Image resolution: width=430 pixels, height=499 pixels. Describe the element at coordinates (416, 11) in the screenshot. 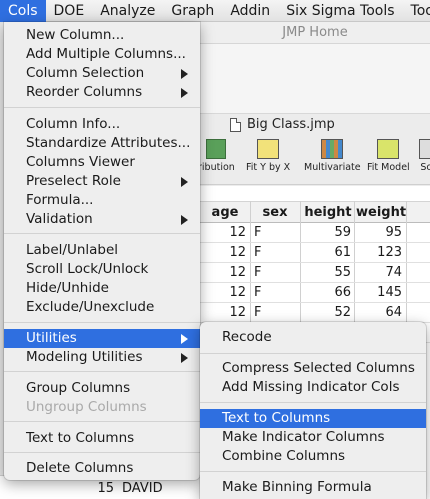

I see `menu-tools: Too` at that location.